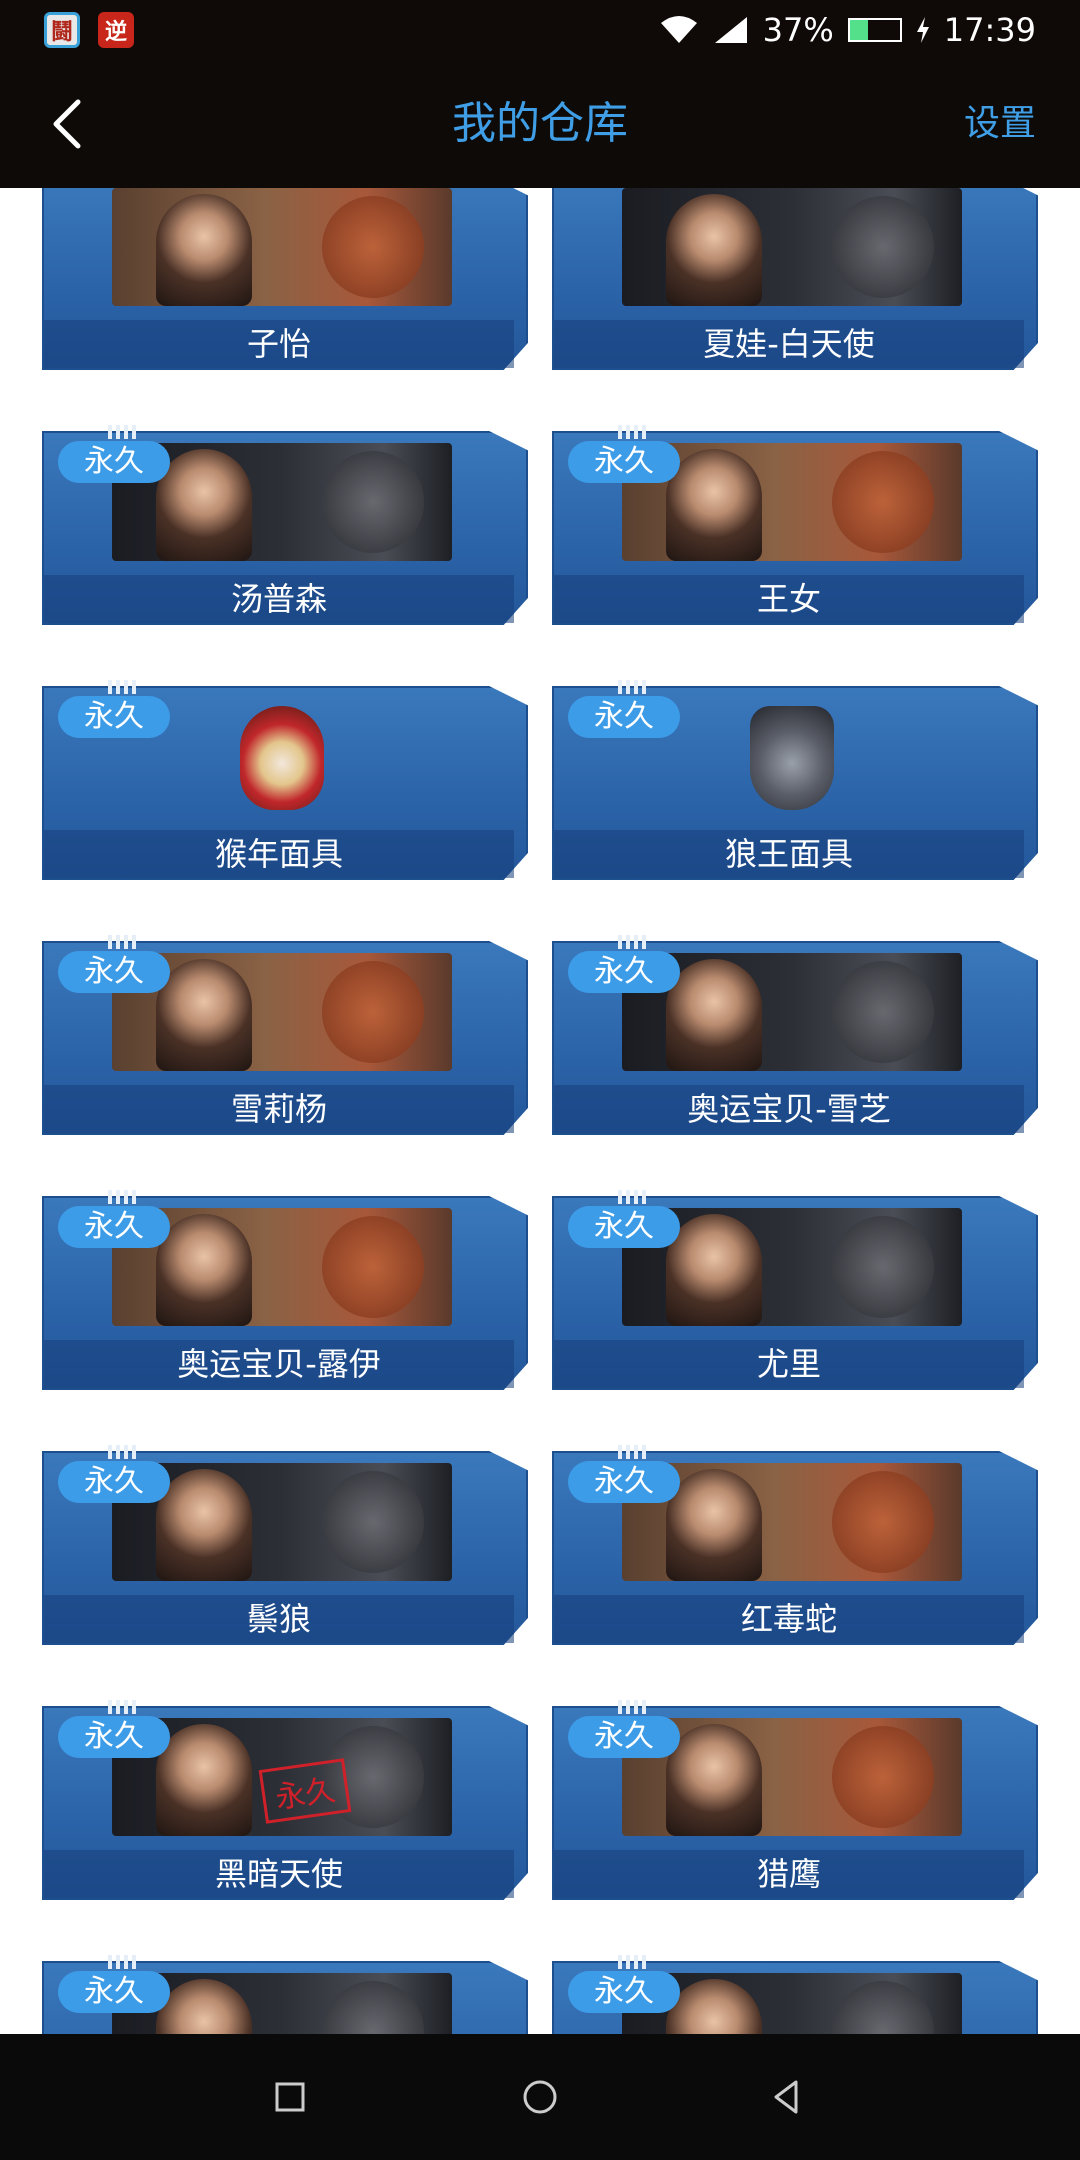 This screenshot has height=2160, width=1080. What do you see at coordinates (278, 599) in the screenshot?
I see `item-name: 汤普森` at bounding box center [278, 599].